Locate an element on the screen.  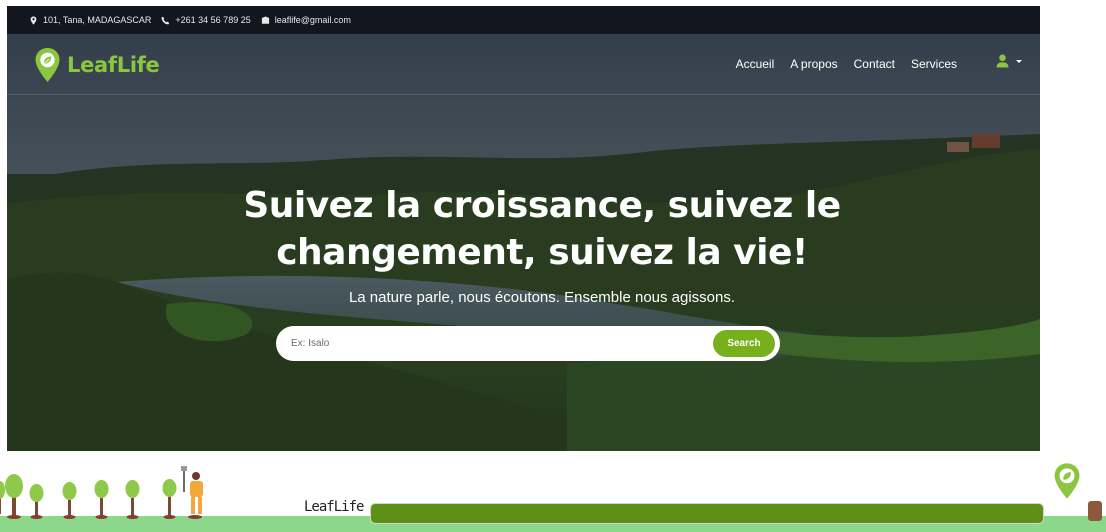
loading-progress-bar is located at coordinates (707, 513).